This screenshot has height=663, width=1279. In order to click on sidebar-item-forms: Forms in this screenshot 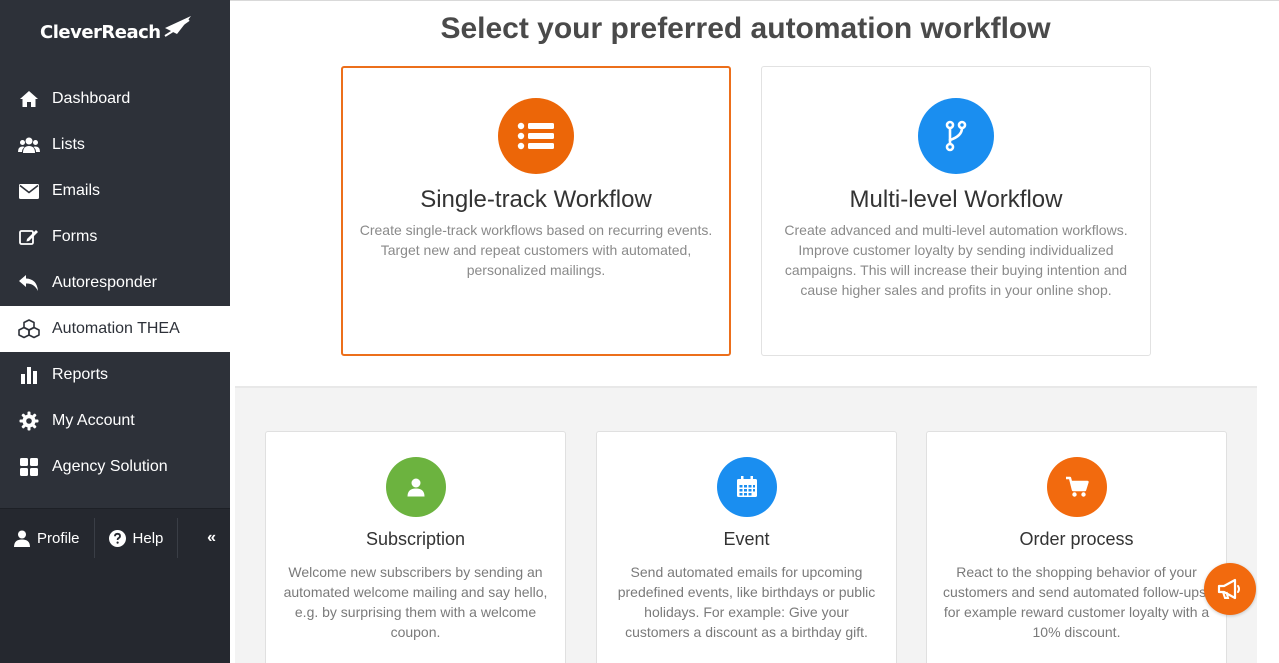, I will do `click(115, 237)`.